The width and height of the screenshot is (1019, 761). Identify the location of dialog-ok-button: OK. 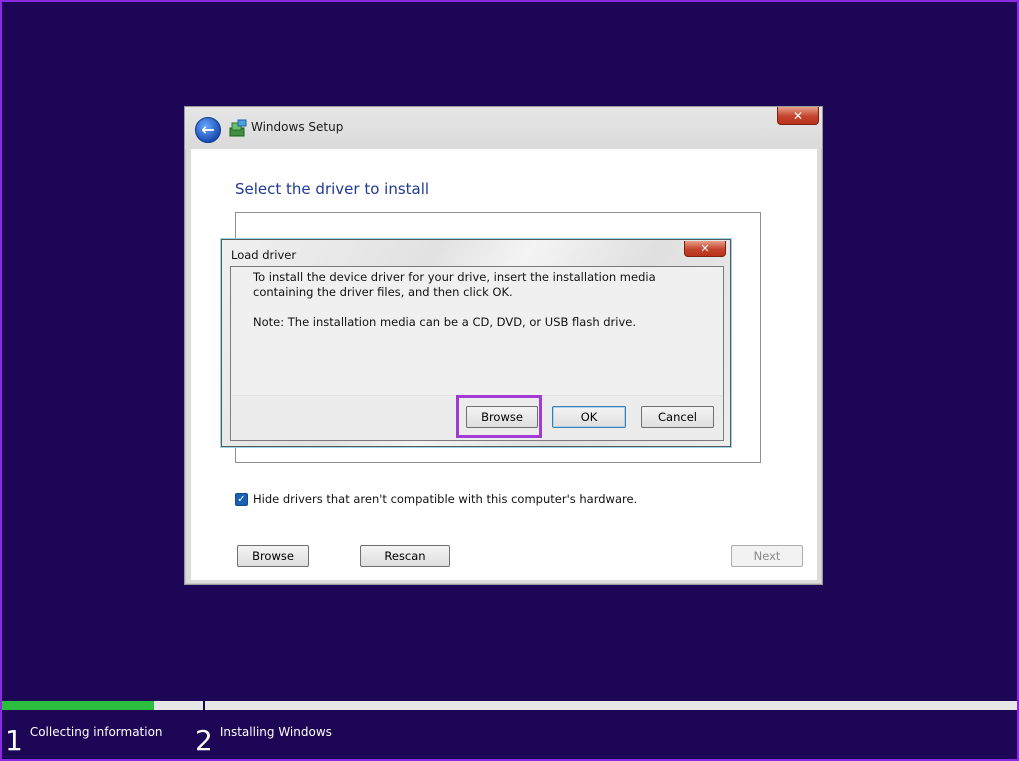
(589, 417).